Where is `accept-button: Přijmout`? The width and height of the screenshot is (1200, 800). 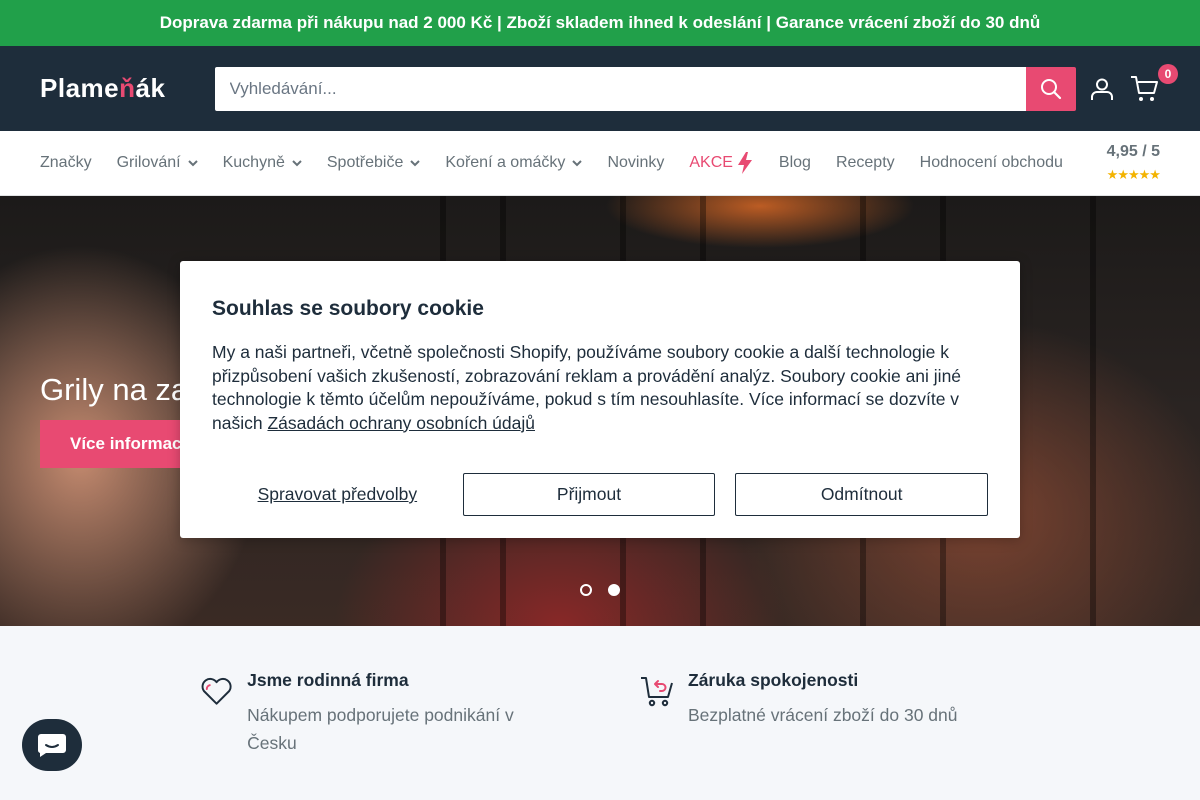 accept-button: Přijmout is located at coordinates (589, 494).